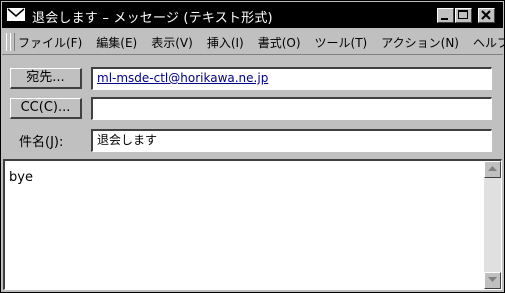 This screenshot has width=505, height=293. I want to click on subject-field: 退会します, so click(291, 140).